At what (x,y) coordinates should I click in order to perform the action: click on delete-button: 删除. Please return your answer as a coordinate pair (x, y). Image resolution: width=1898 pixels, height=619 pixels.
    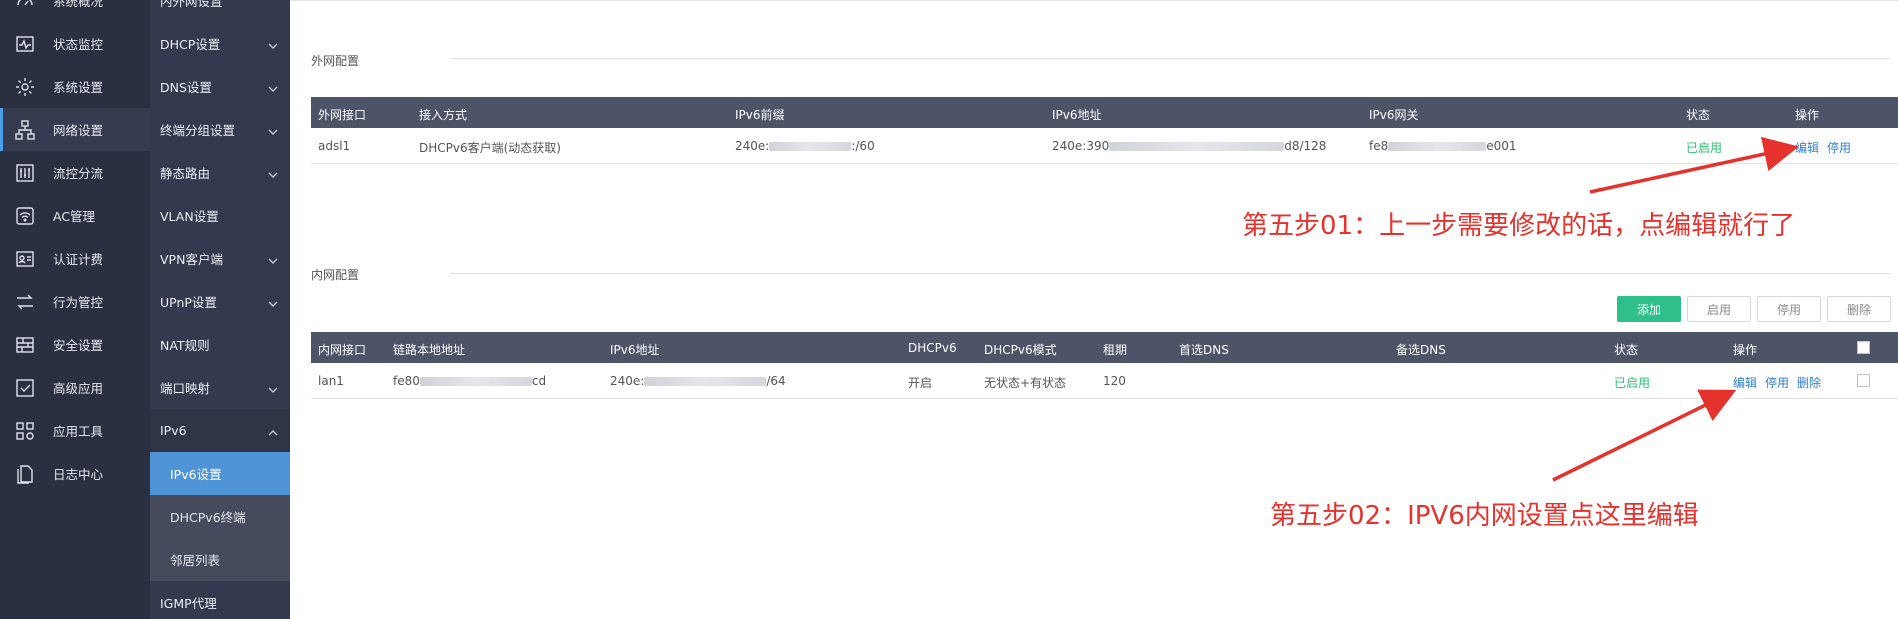
    Looking at the image, I should click on (1859, 309).